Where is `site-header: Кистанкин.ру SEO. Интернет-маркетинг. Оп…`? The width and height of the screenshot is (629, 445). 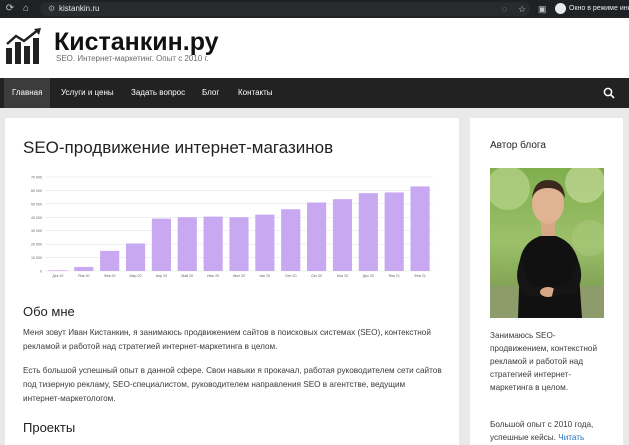 site-header: Кистанкин.ру SEO. Интернет-маркетинг. Оп… is located at coordinates (314, 48).